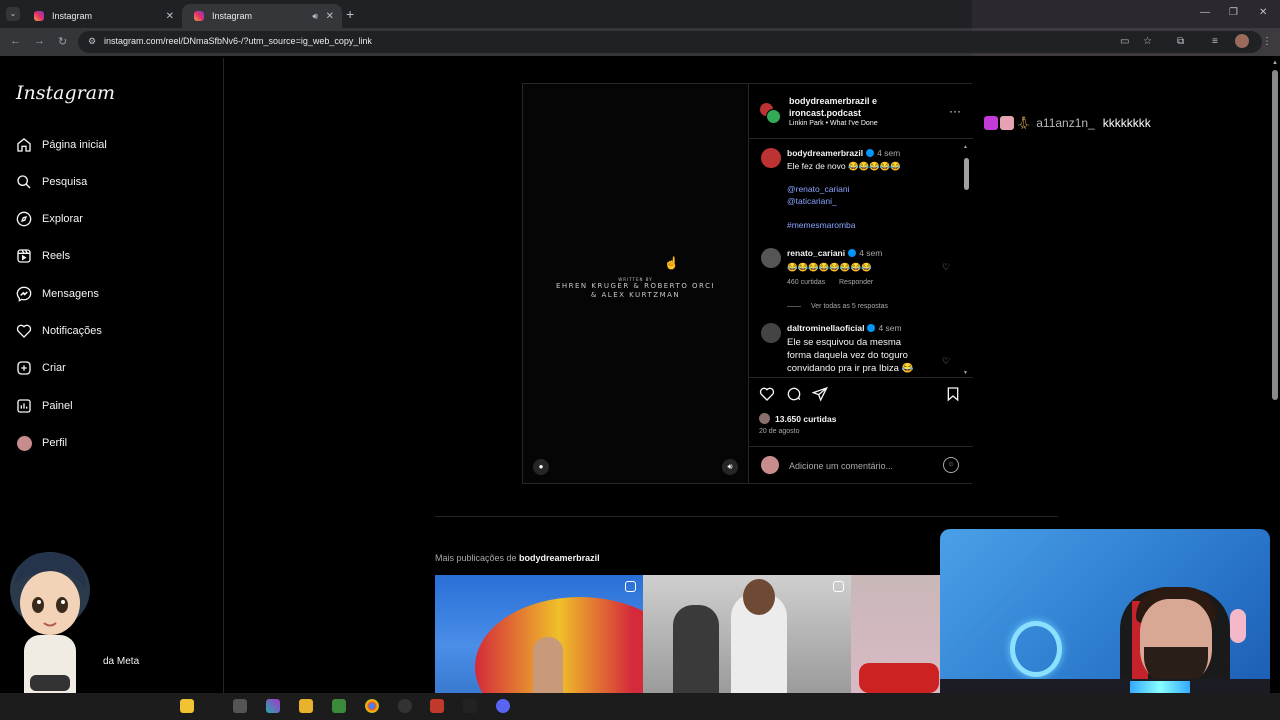 The image size is (1280, 720). What do you see at coordinates (1124, 41) in the screenshot?
I see `cast-icon: ▭` at bounding box center [1124, 41].